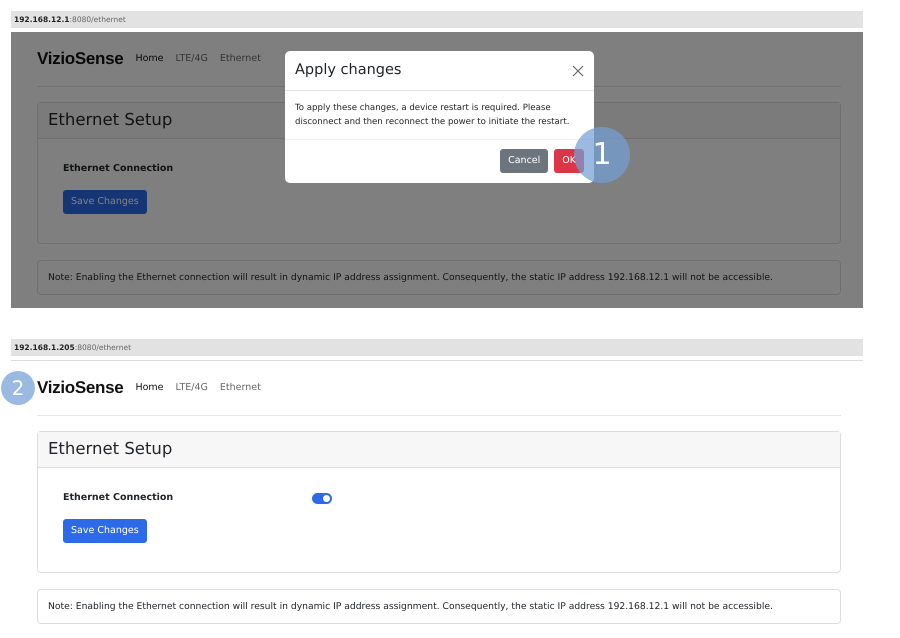 This screenshot has width=900, height=638. What do you see at coordinates (524, 161) in the screenshot?
I see `cancel-button: Cancel` at bounding box center [524, 161].